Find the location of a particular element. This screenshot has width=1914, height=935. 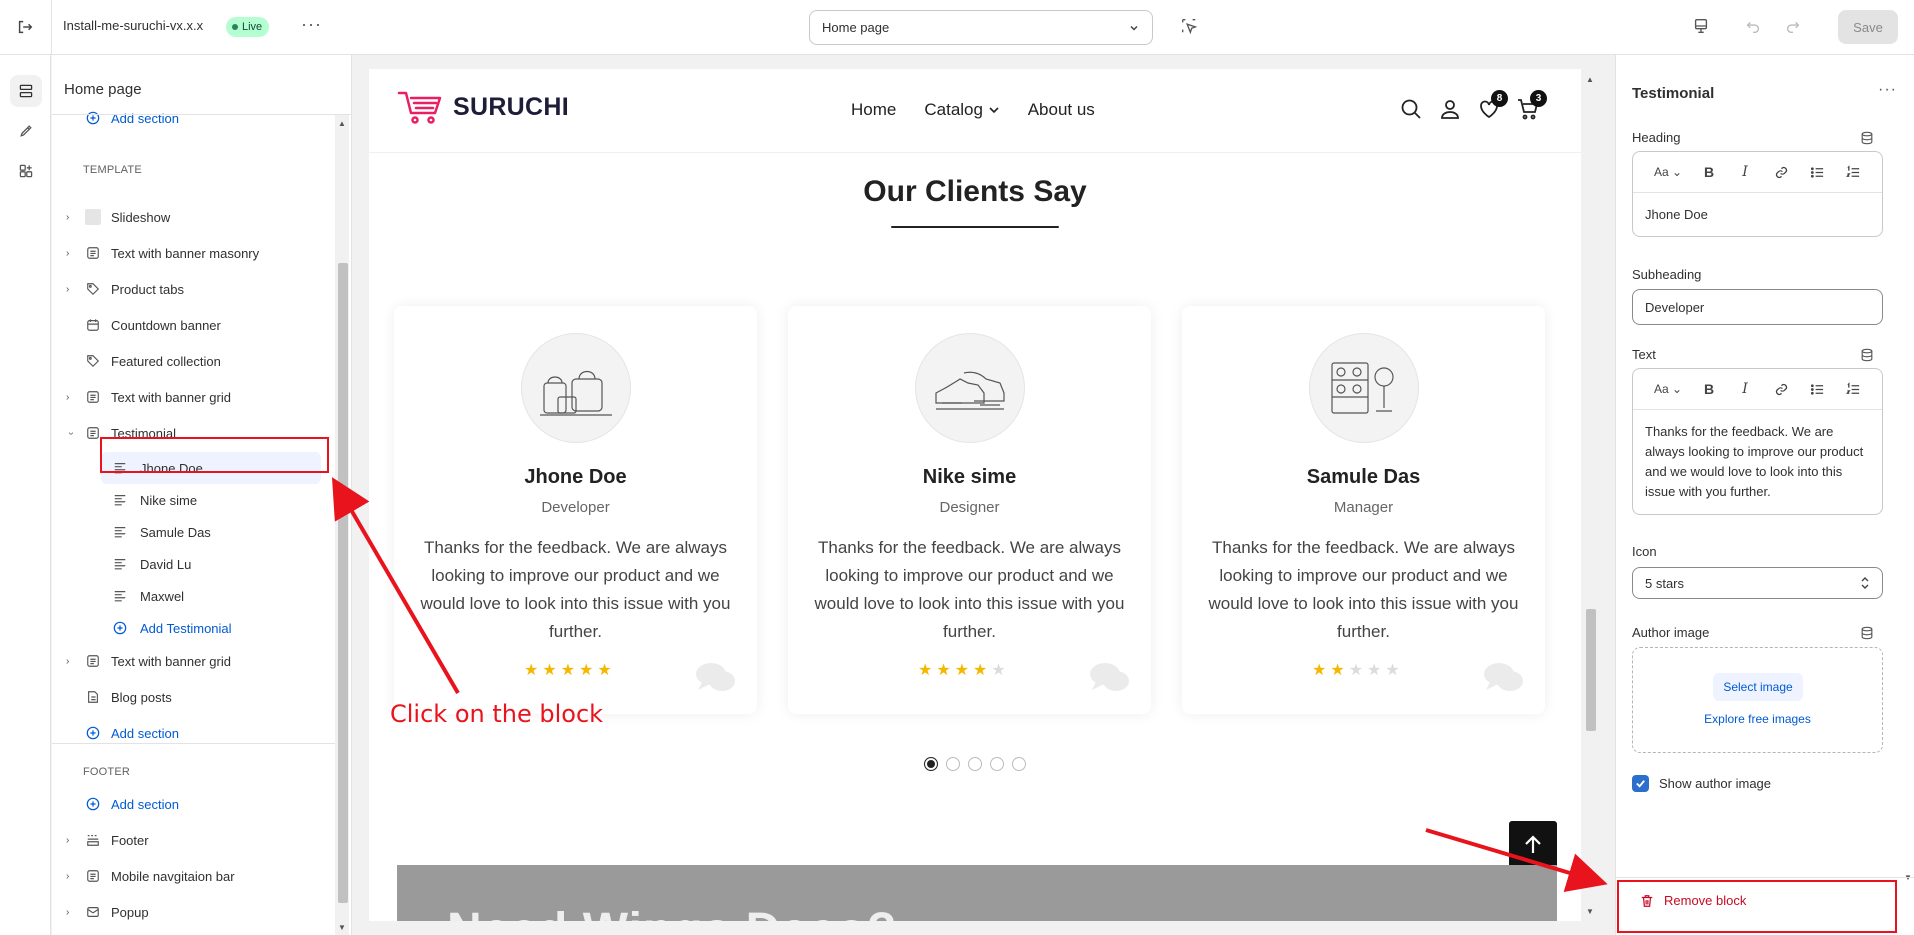

sections-scrollbar-thumb is located at coordinates (343, 583).